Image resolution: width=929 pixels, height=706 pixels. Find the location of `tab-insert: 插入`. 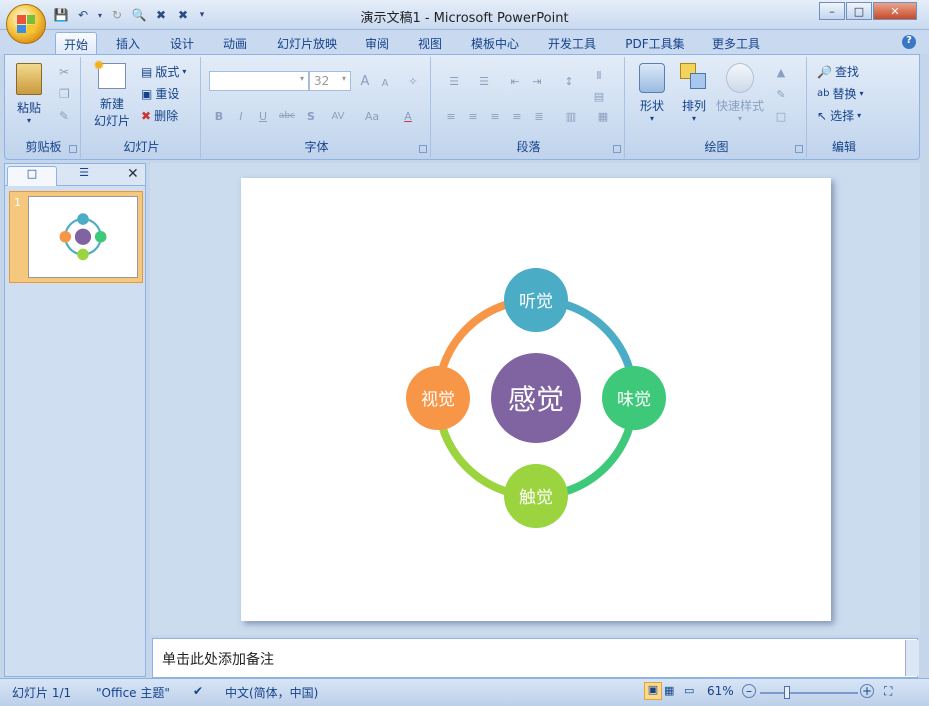

tab-insert: 插入 is located at coordinates (128, 43).